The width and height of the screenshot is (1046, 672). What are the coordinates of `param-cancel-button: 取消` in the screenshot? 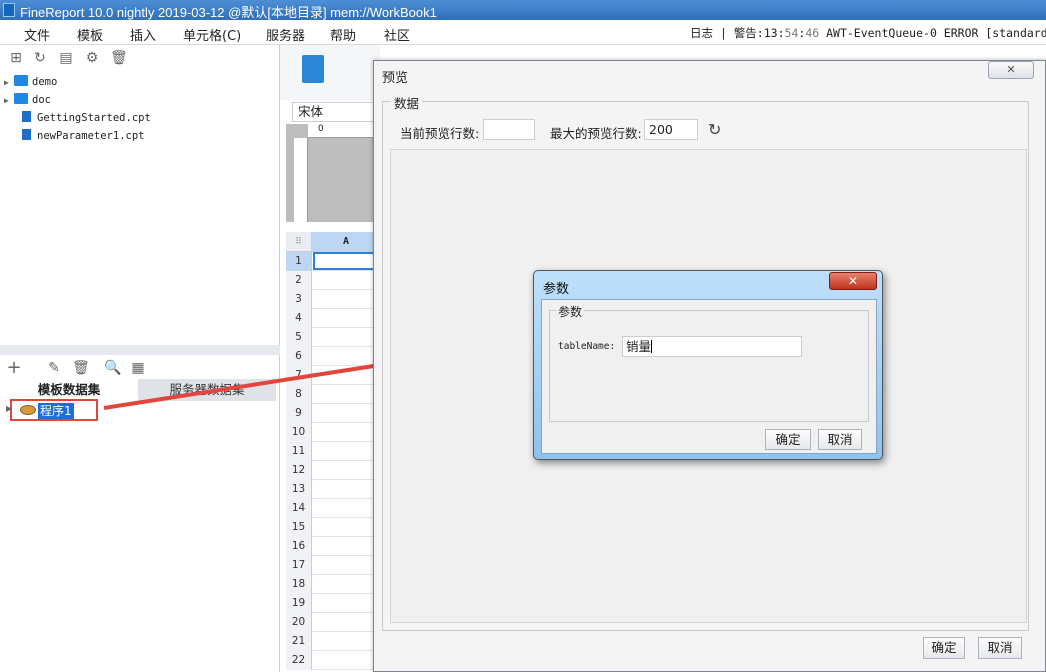 It's located at (840, 439).